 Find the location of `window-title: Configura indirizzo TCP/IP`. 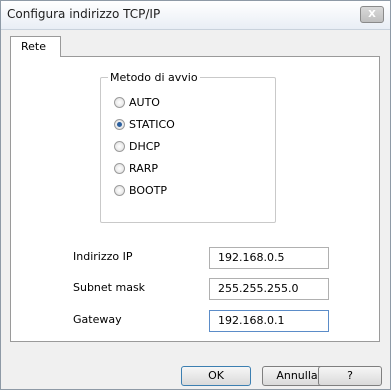

window-title: Configura indirizzo TCP/IP is located at coordinates (84, 14).